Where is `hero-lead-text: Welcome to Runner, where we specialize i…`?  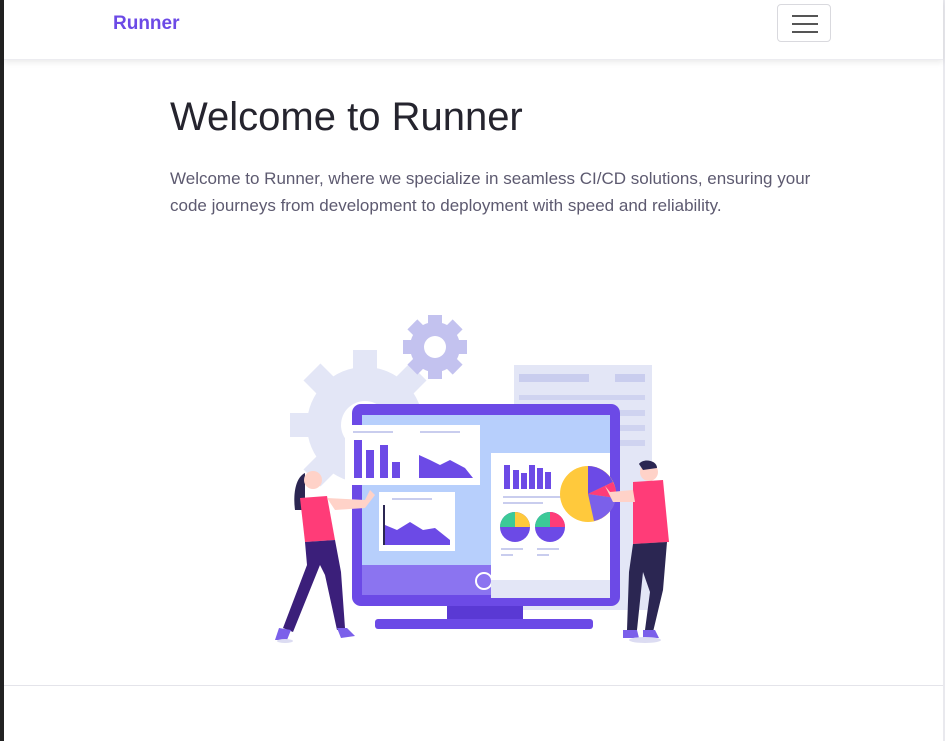 hero-lead-text: Welcome to Runner, where we specialize i… is located at coordinates (490, 192).